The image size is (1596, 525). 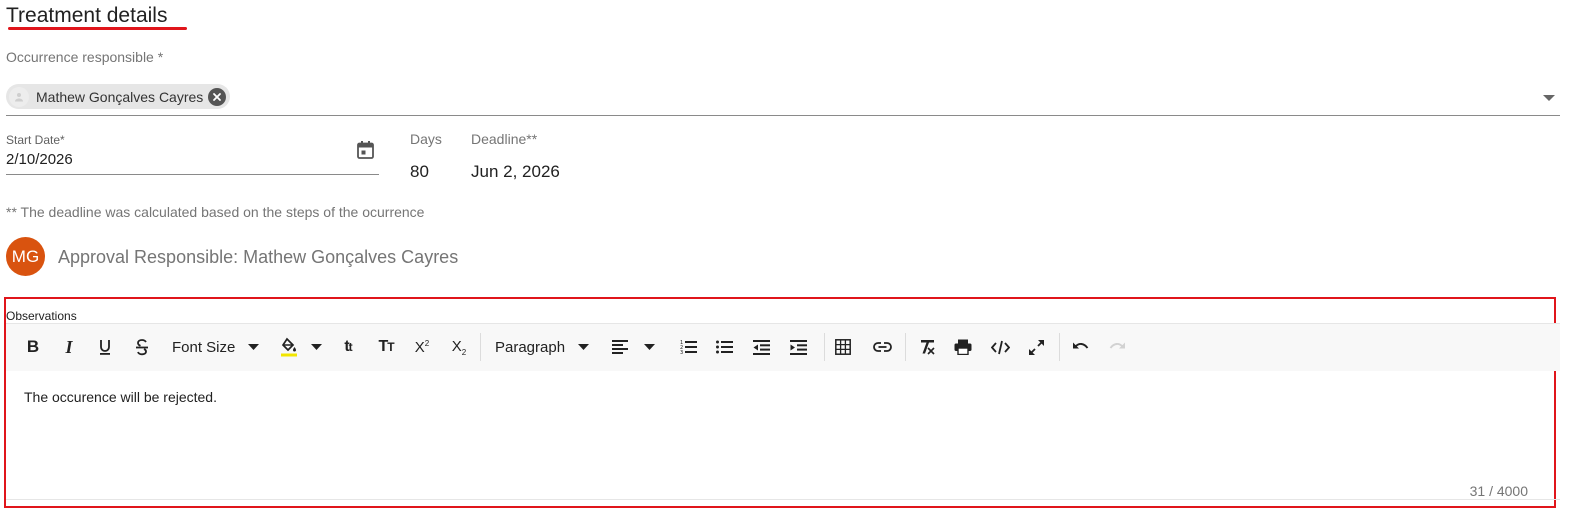 What do you see at coordinates (530, 347) in the screenshot?
I see `paragraph-label: Paragraph` at bounding box center [530, 347].